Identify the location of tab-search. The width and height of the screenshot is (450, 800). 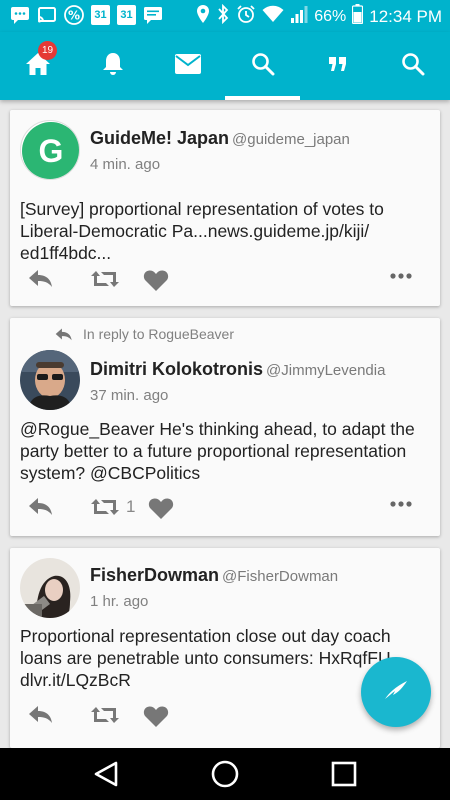
(262, 66).